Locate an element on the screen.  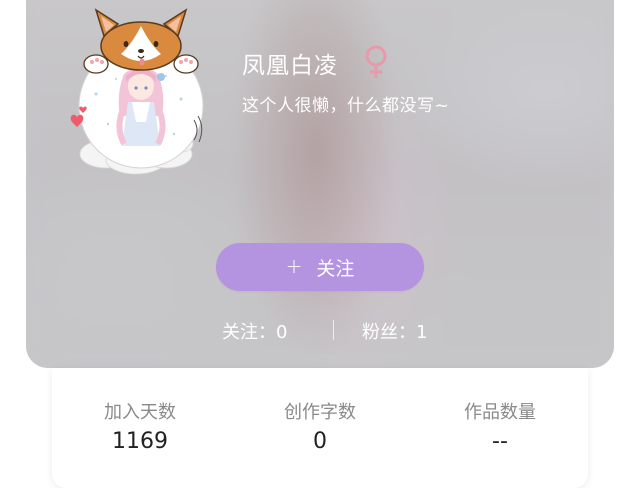
stat-word-count: 创作字数 0 is located at coordinates (320, 429).